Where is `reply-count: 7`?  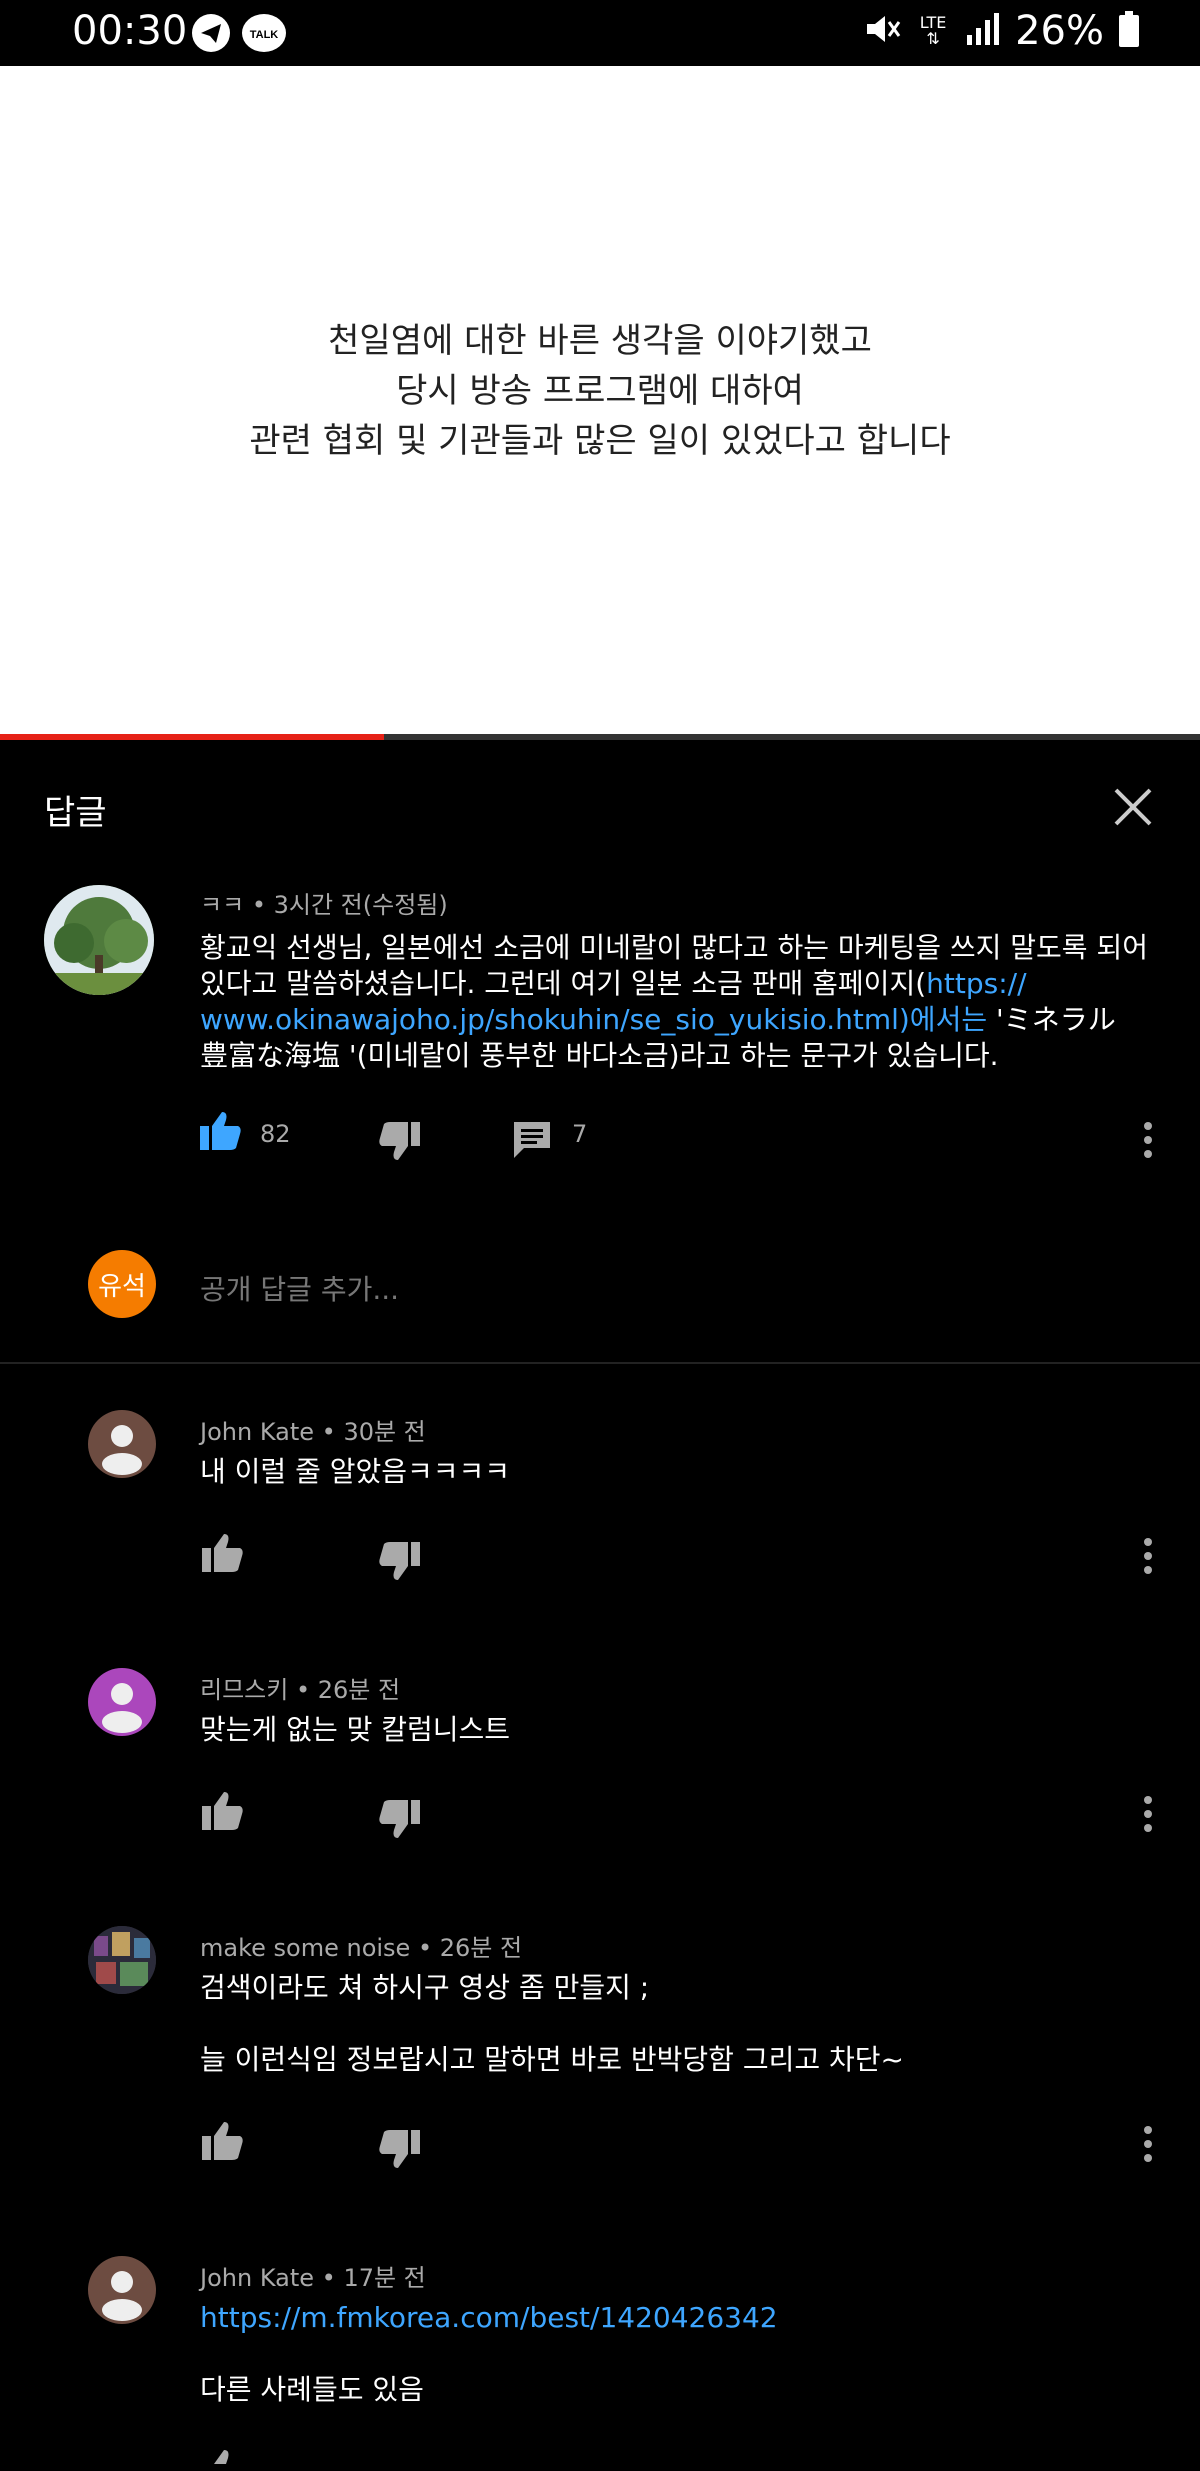 reply-count: 7 is located at coordinates (580, 1134).